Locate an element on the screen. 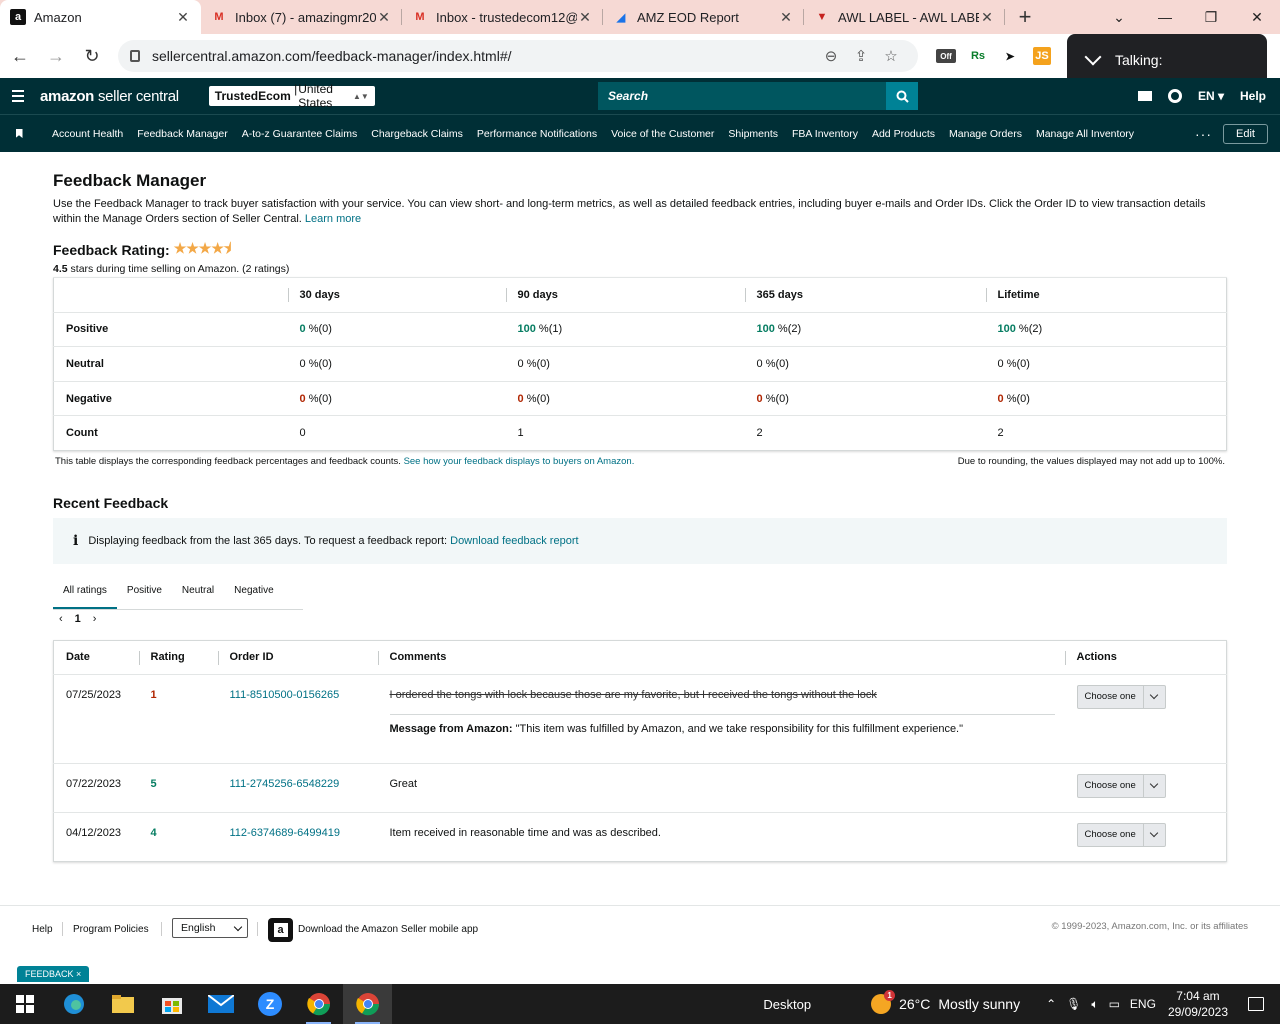 This screenshot has height=1024, width=1280. store-icon is located at coordinates (171, 1004).